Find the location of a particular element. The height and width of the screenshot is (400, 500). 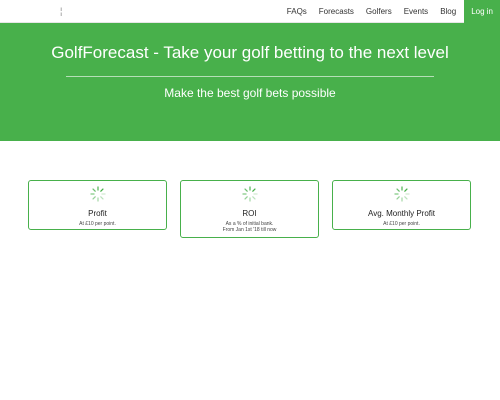

hero-subtitle: Make the best golf bets possible is located at coordinates (250, 93).